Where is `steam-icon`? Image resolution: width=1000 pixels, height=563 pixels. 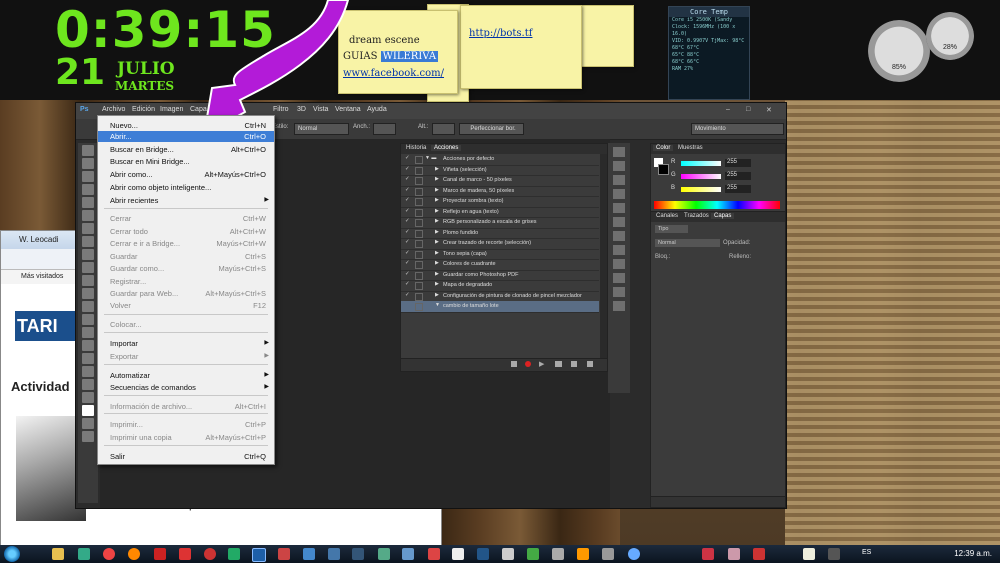 steam-icon is located at coordinates (483, 554).